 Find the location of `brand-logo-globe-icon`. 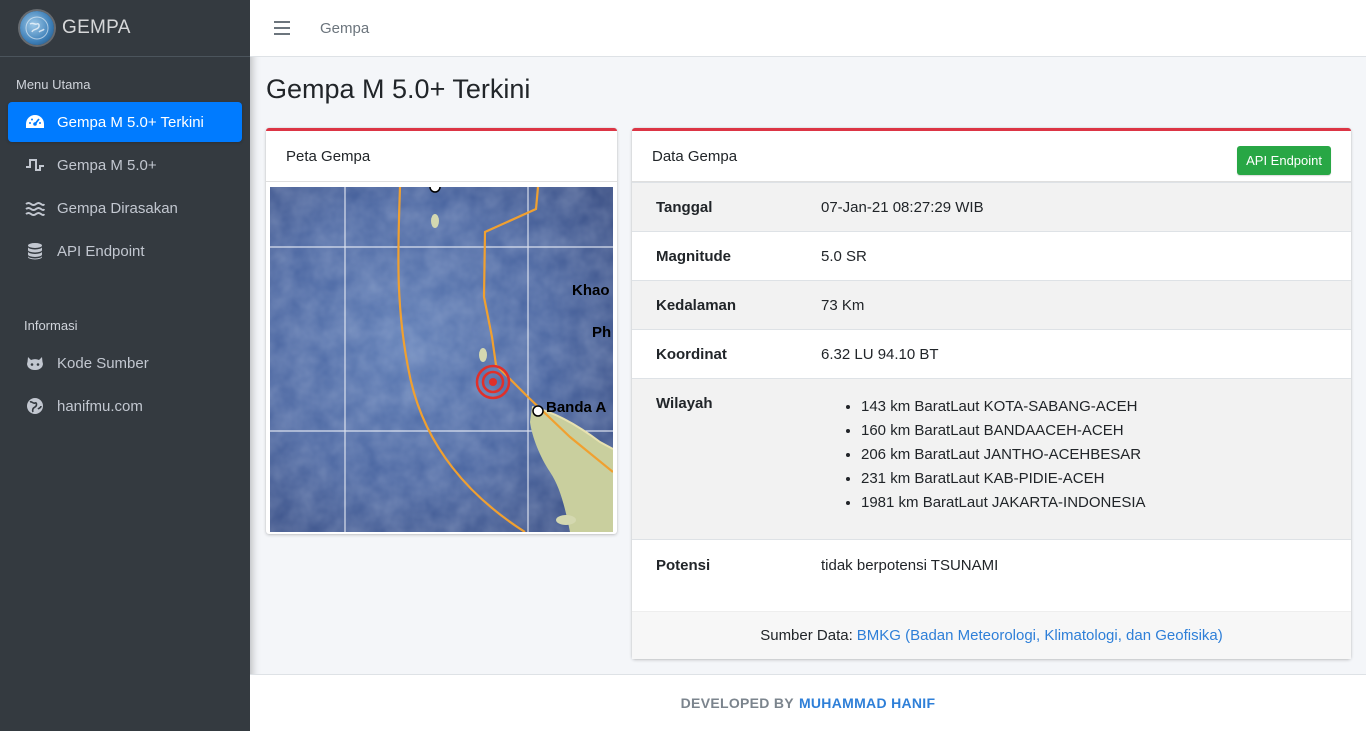

brand-logo-globe-icon is located at coordinates (37, 28).